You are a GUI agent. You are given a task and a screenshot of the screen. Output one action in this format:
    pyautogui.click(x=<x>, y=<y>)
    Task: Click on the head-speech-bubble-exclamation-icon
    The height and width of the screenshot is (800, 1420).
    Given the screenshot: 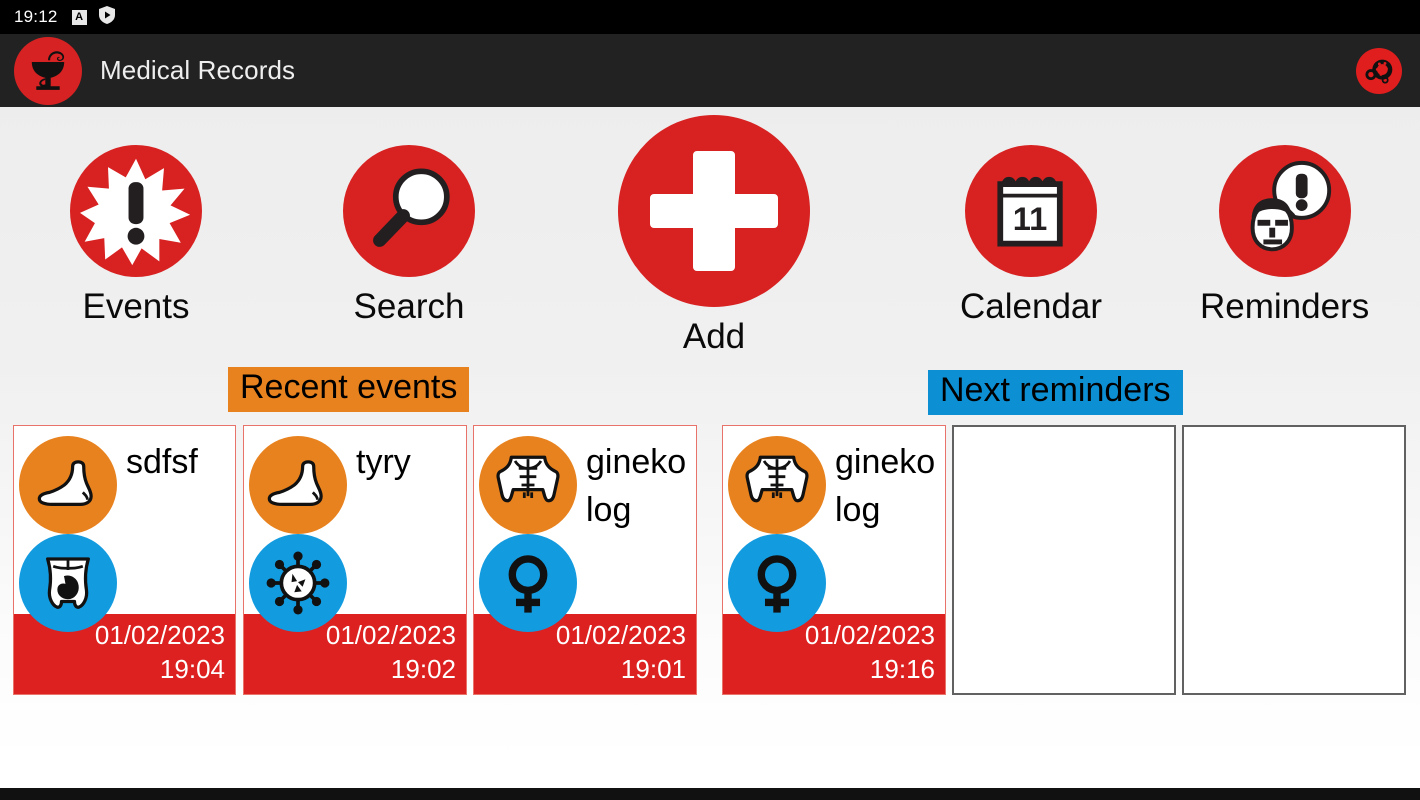 What is the action you would take?
    pyautogui.click(x=1284, y=211)
    